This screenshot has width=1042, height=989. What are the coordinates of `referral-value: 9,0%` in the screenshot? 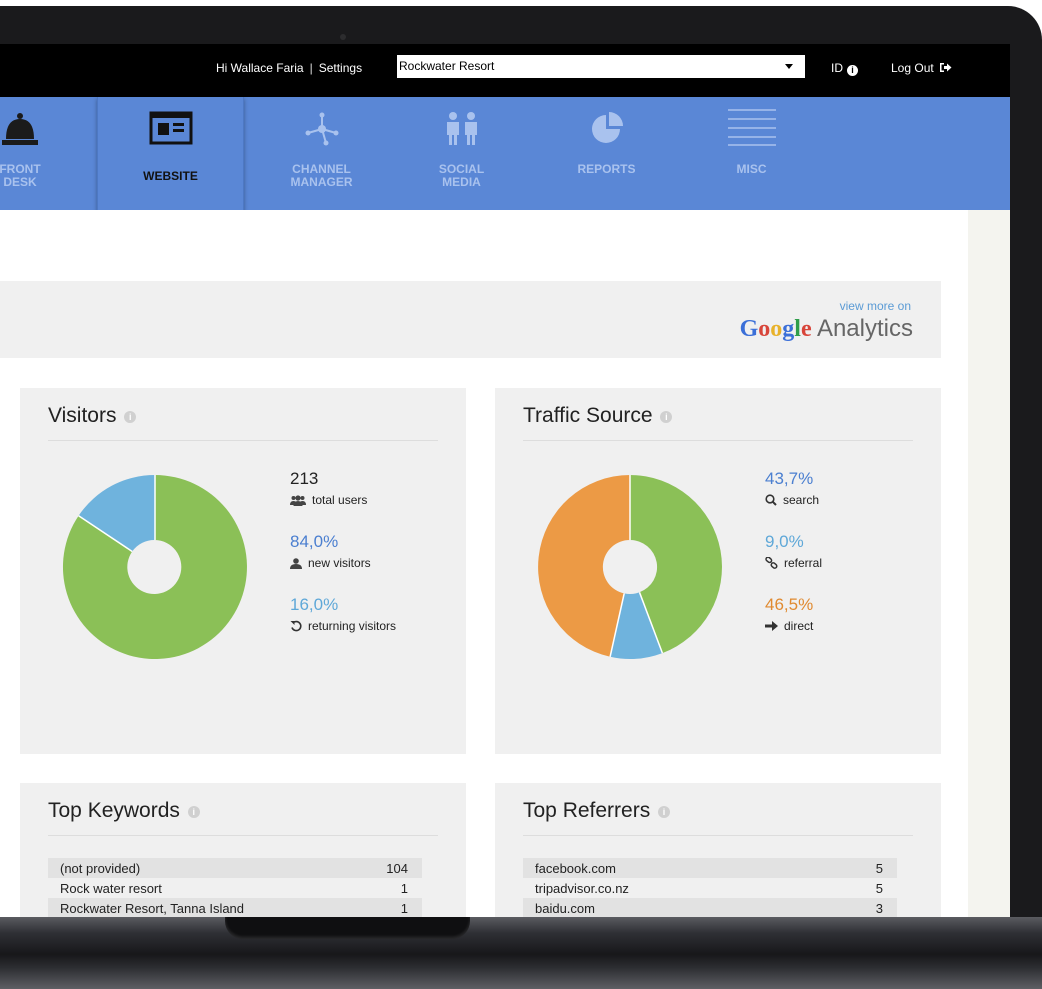 It's located at (784, 541).